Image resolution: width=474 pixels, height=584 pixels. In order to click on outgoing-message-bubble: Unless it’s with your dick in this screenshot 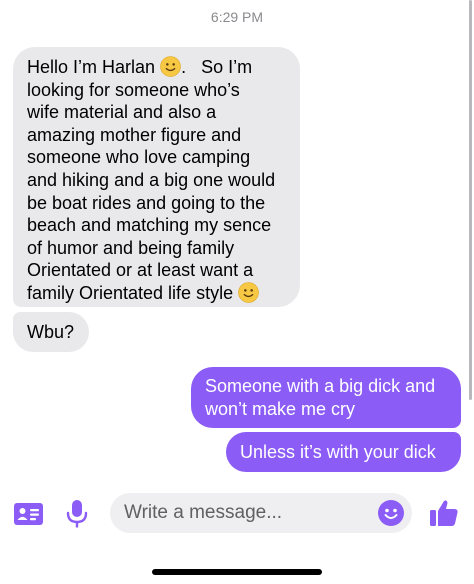, I will do `click(343, 452)`.